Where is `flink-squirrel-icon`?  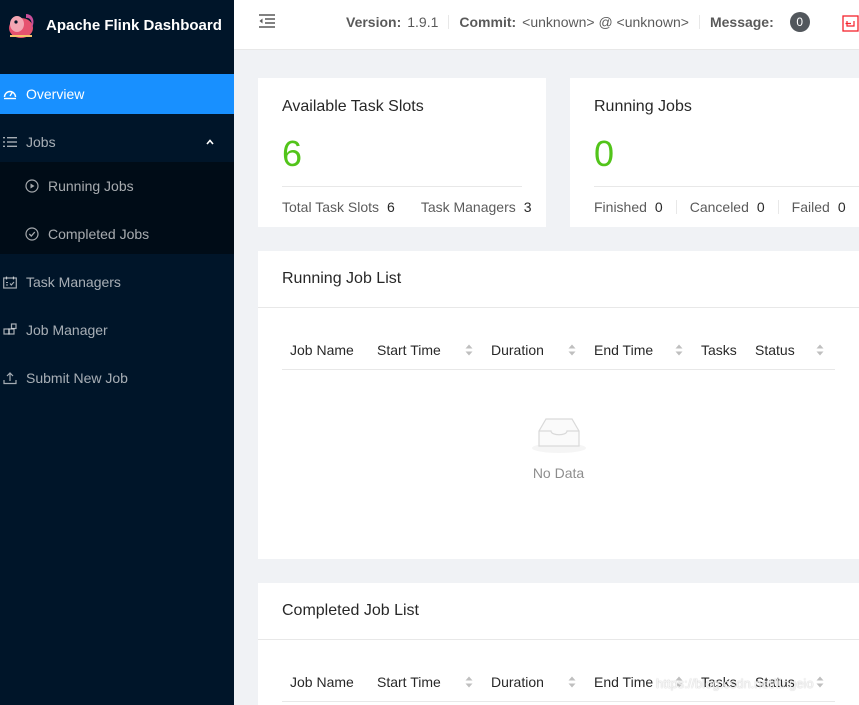 flink-squirrel-icon is located at coordinates (21, 26).